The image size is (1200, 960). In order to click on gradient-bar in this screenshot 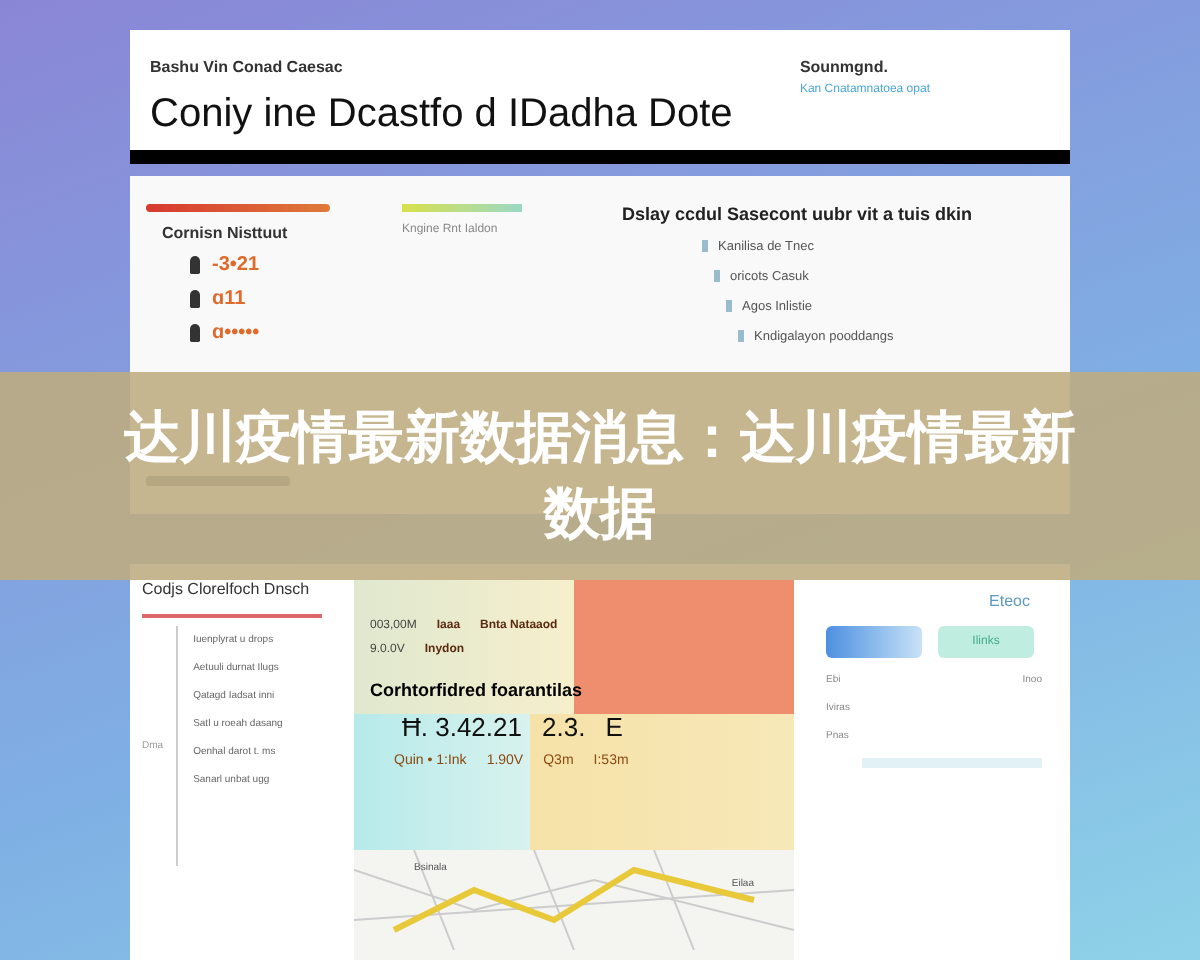, I will do `click(462, 207)`.